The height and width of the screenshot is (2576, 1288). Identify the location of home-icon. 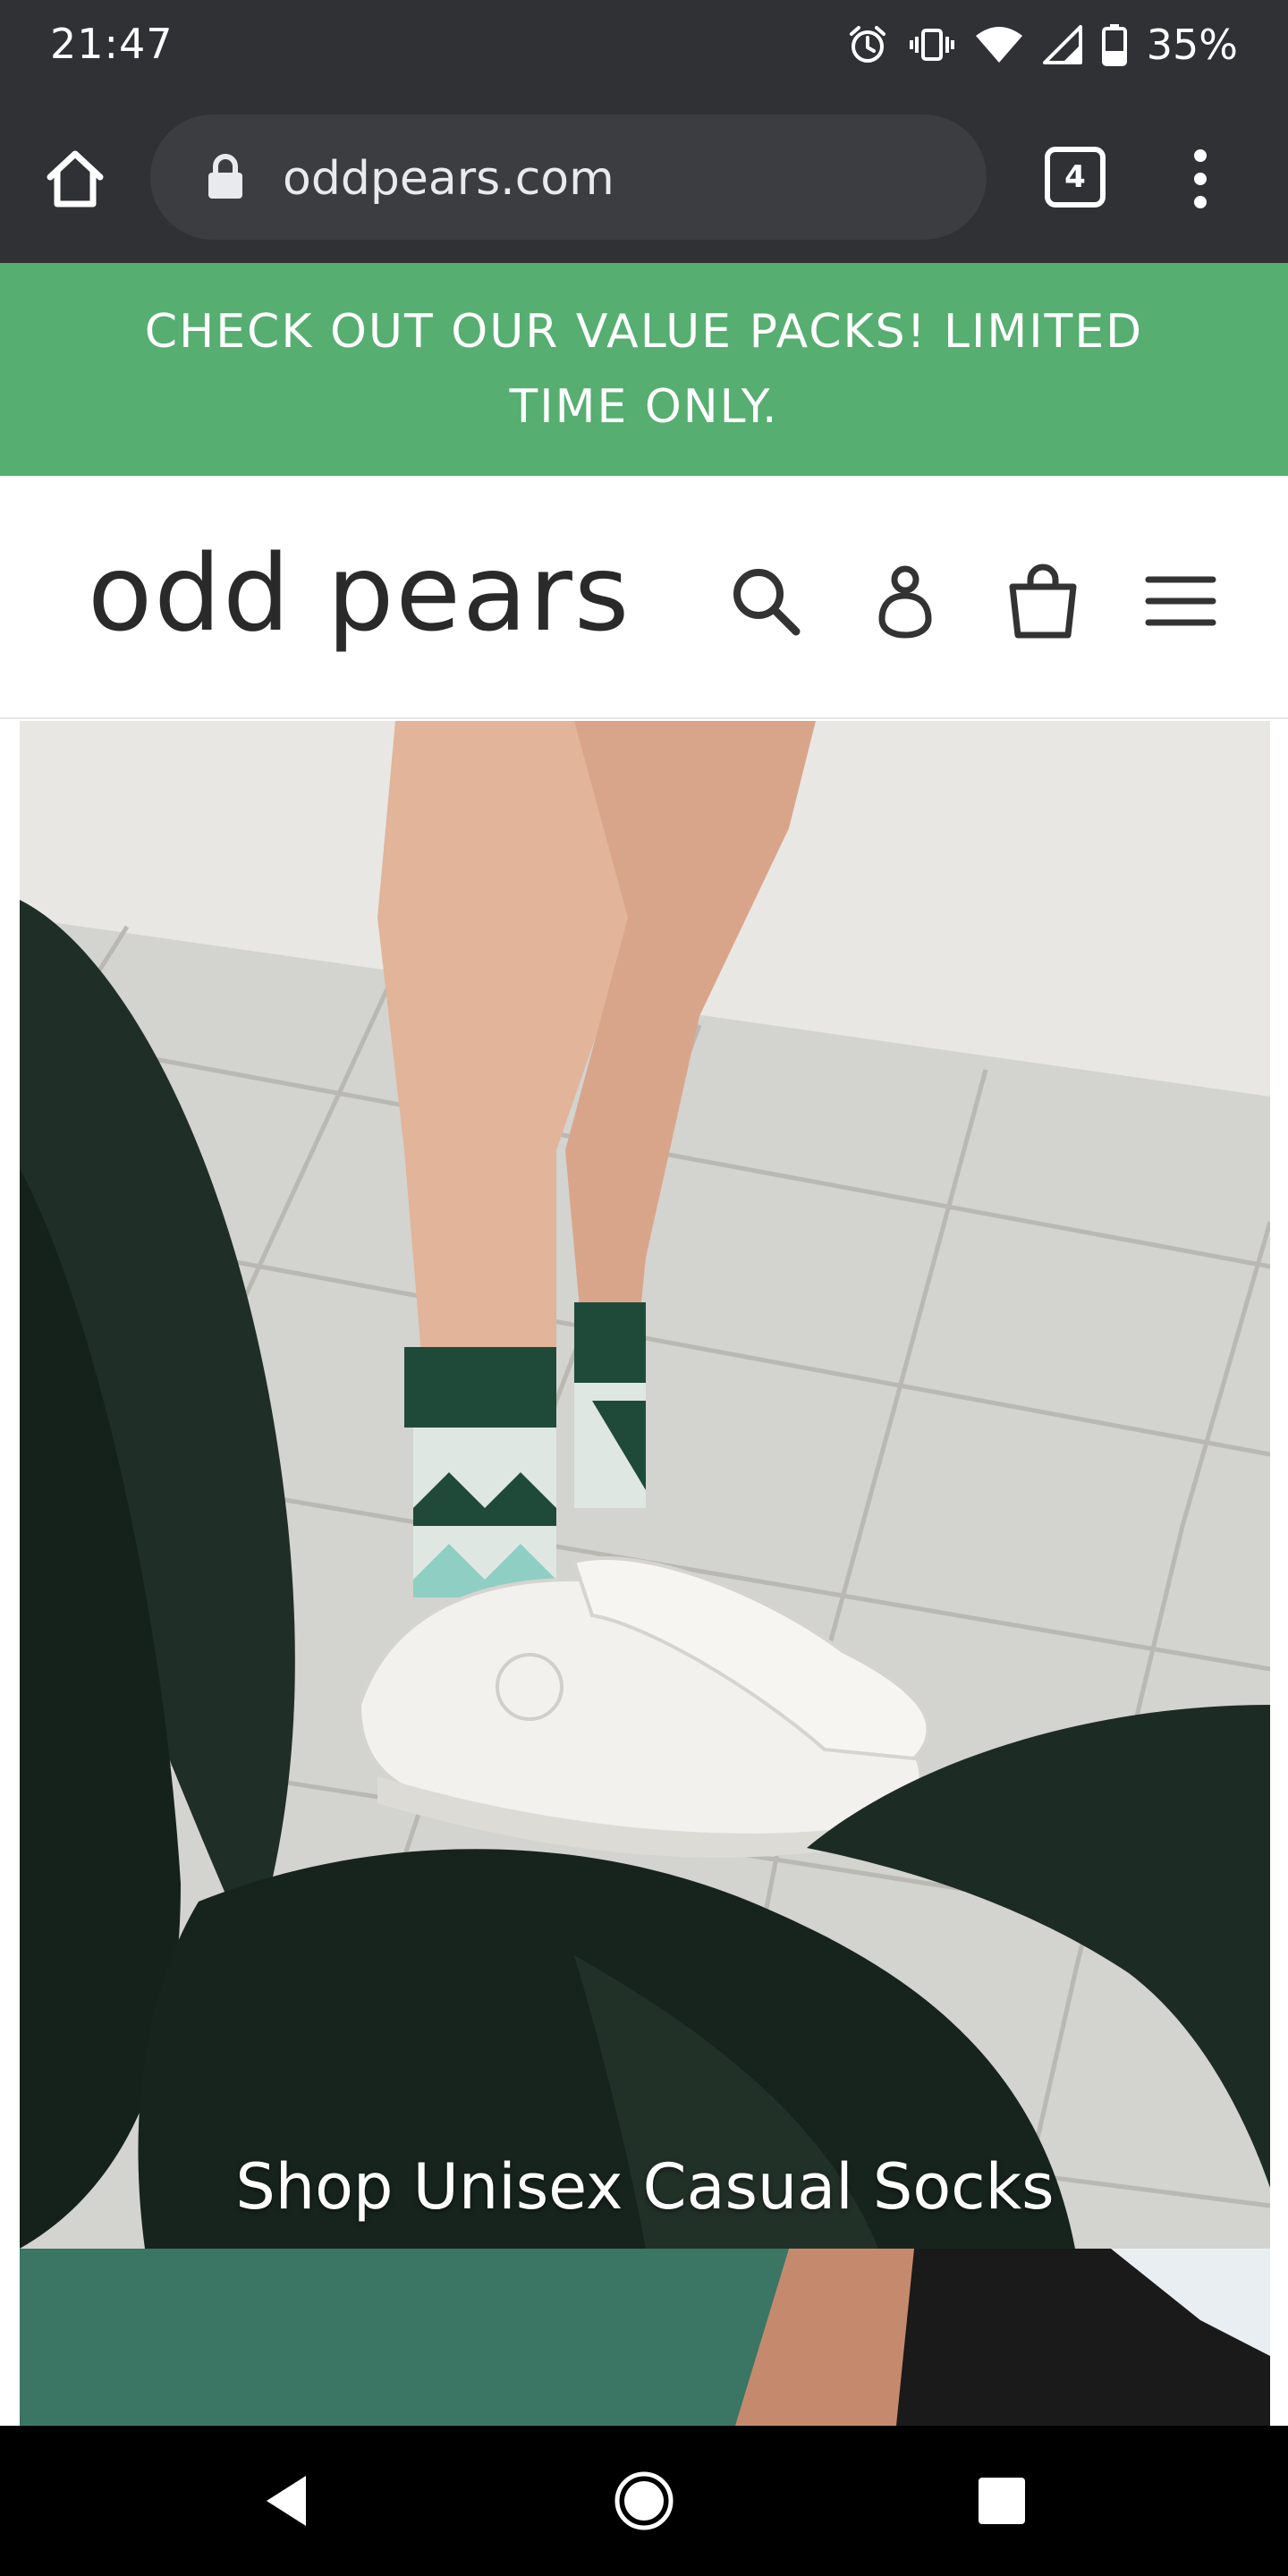
(75, 179).